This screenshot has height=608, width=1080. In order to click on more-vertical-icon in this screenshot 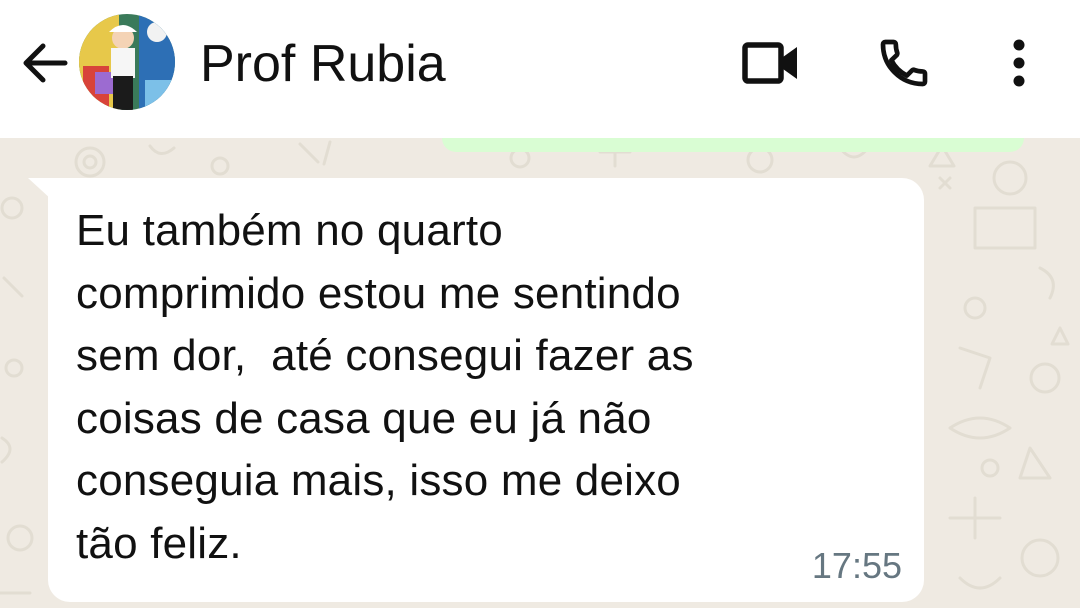, I will do `click(1019, 63)`.